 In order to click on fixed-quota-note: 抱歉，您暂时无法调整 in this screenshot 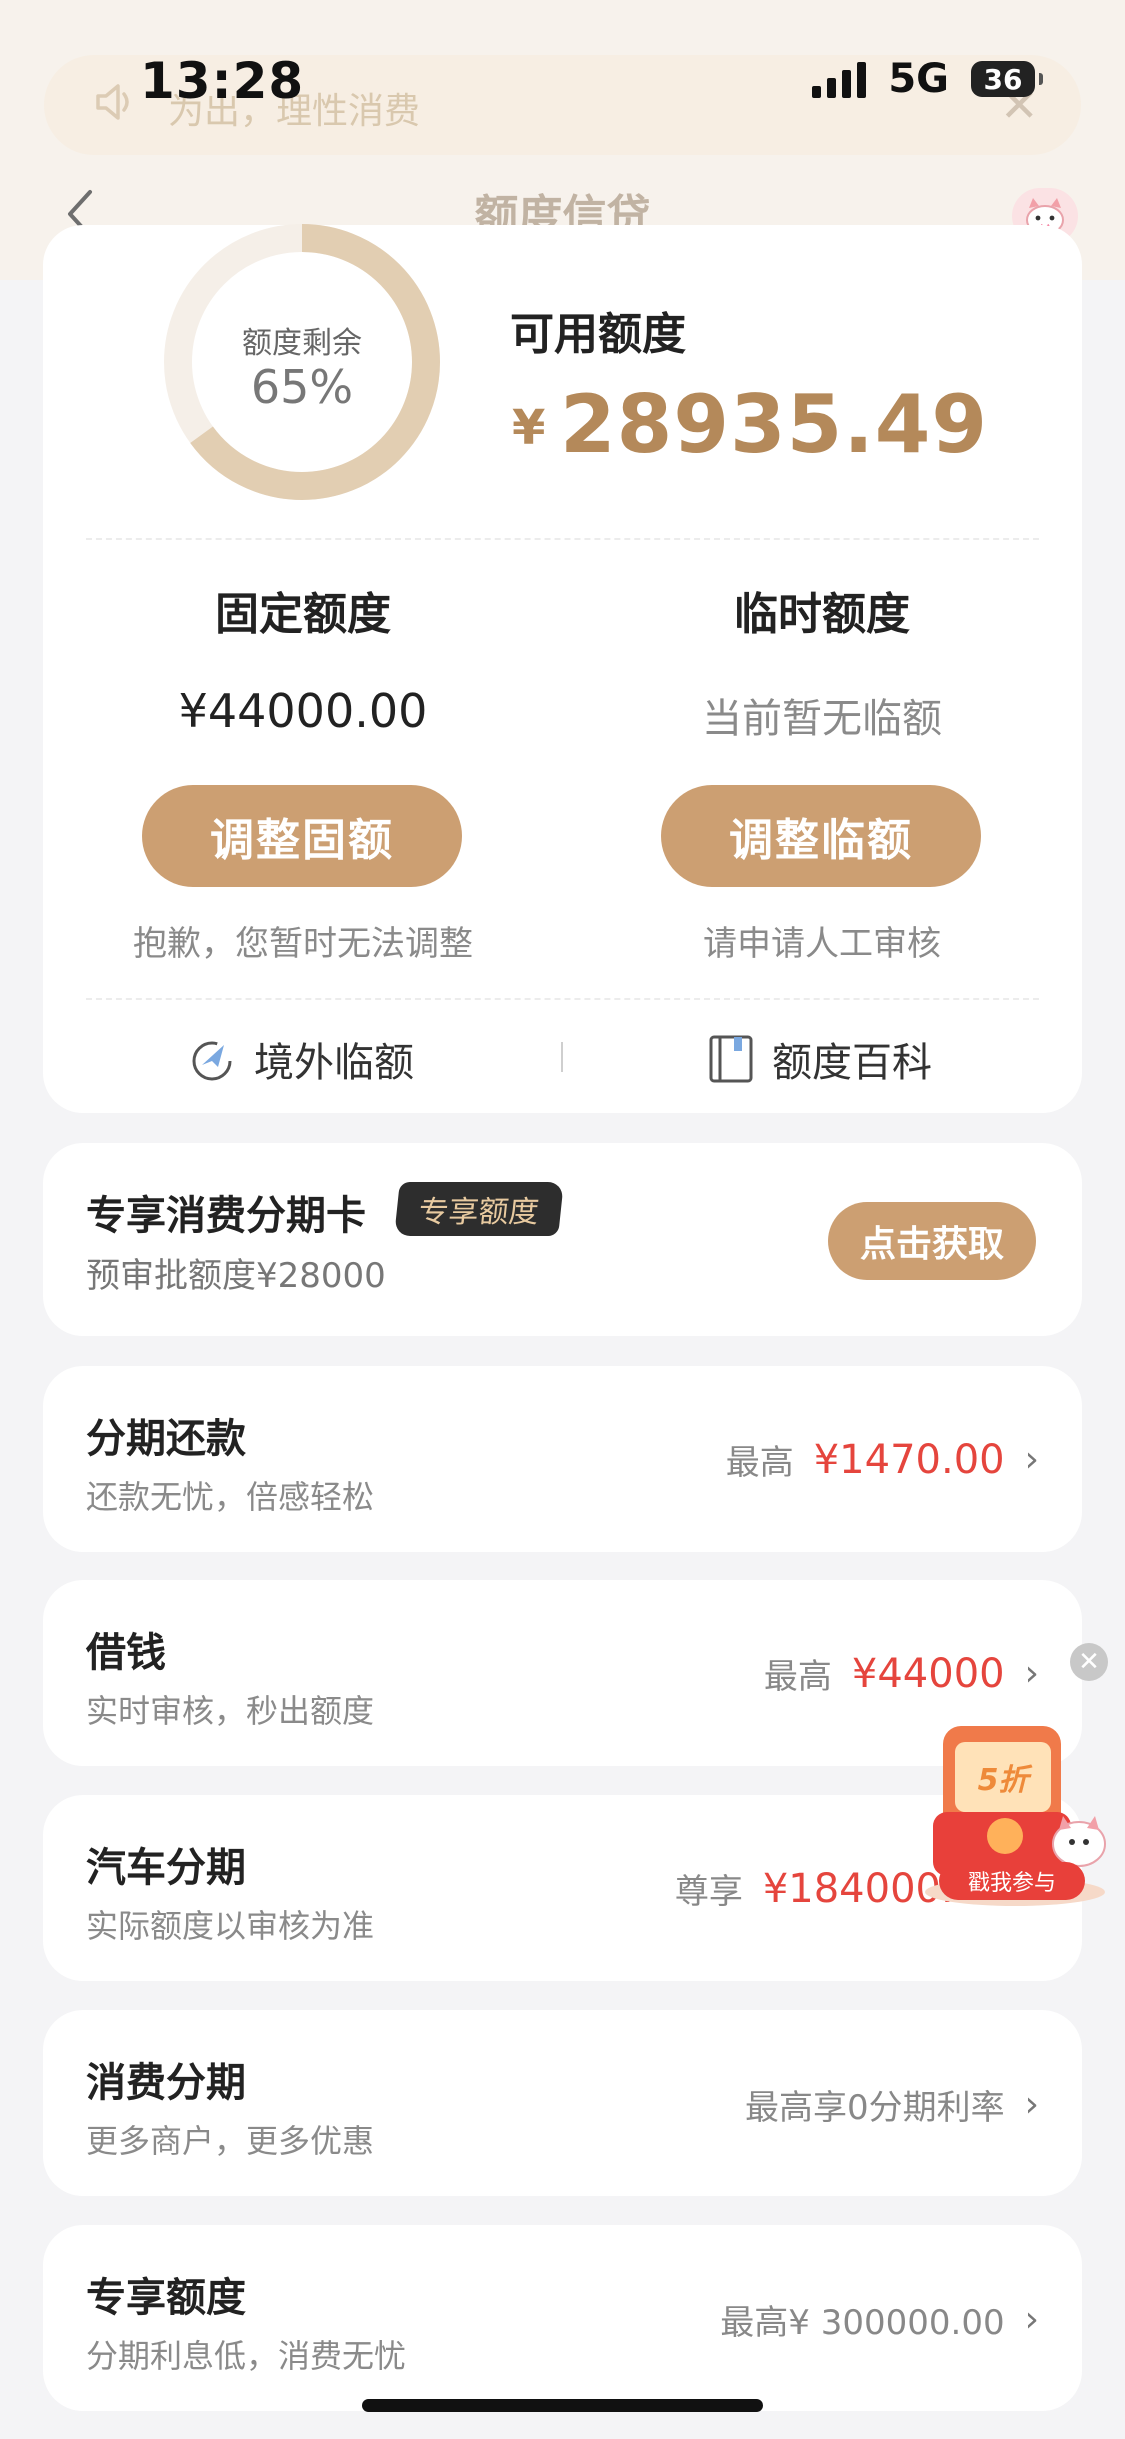, I will do `click(303, 944)`.